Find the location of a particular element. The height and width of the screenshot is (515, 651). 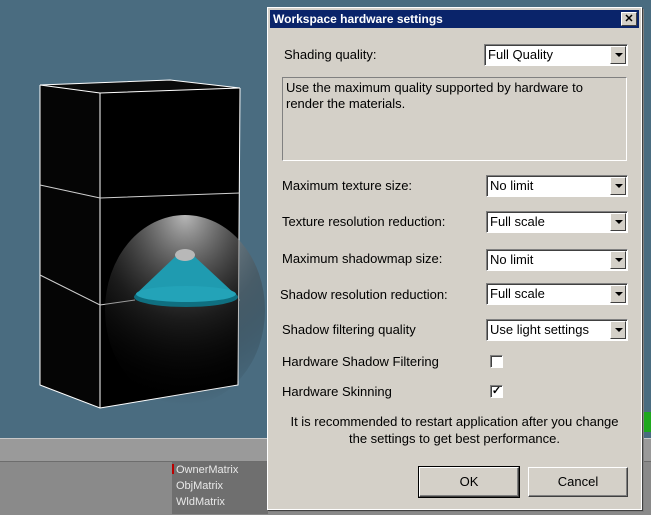

shadow-filtering-select: Use light settings is located at coordinates (557, 330).